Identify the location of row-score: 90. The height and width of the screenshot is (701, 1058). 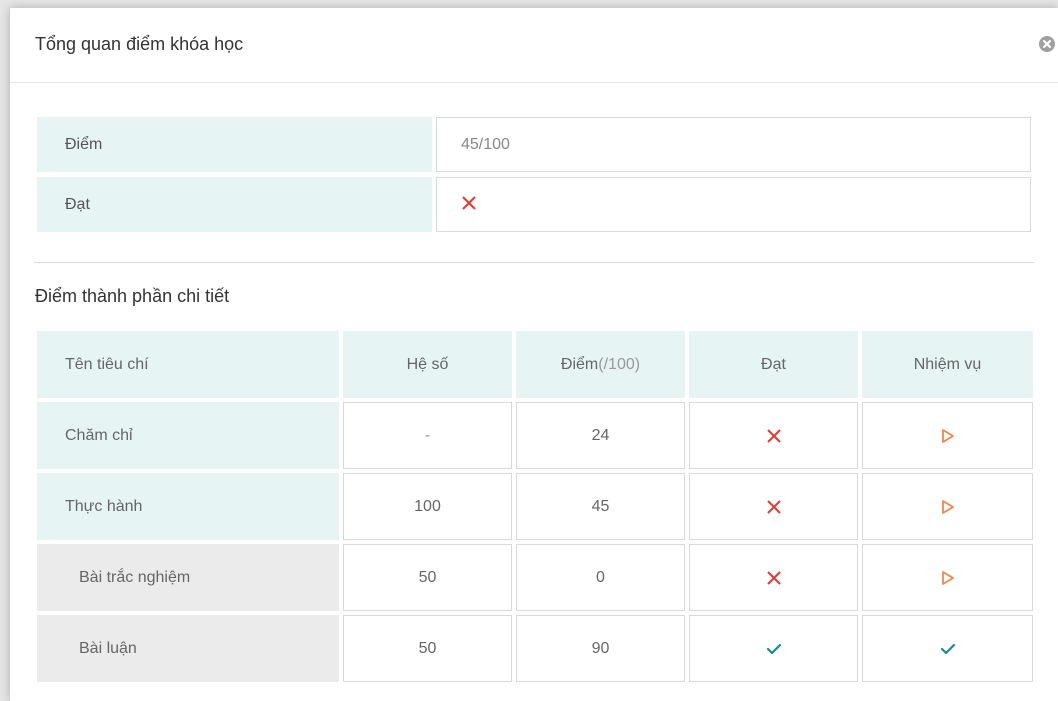
(600, 648).